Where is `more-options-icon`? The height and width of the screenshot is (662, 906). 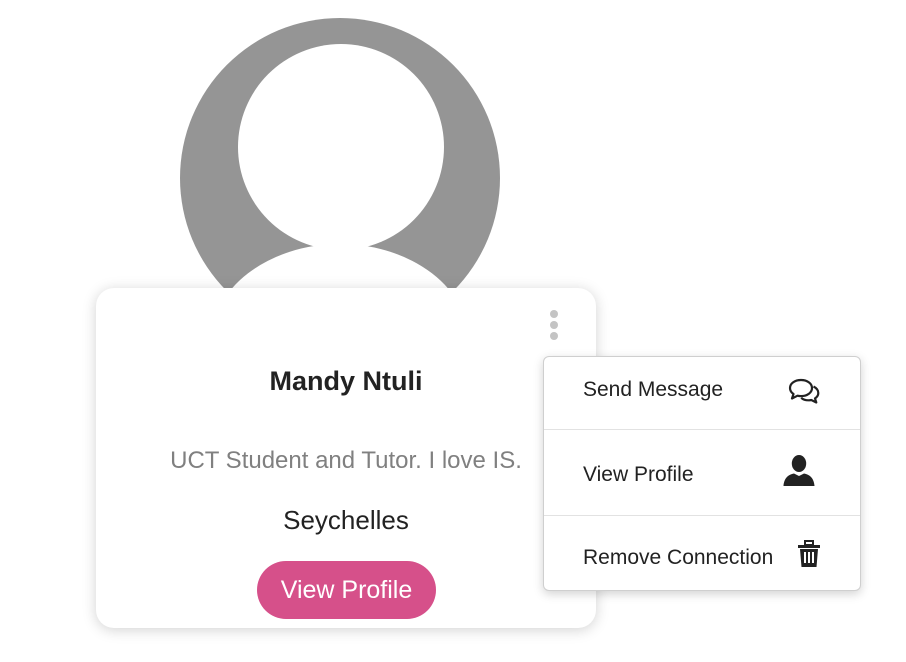
more-options-icon is located at coordinates (554, 325).